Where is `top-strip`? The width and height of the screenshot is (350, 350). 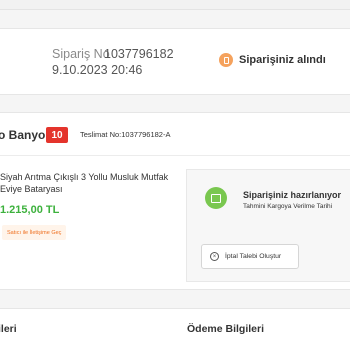
top-strip is located at coordinates (175, 5).